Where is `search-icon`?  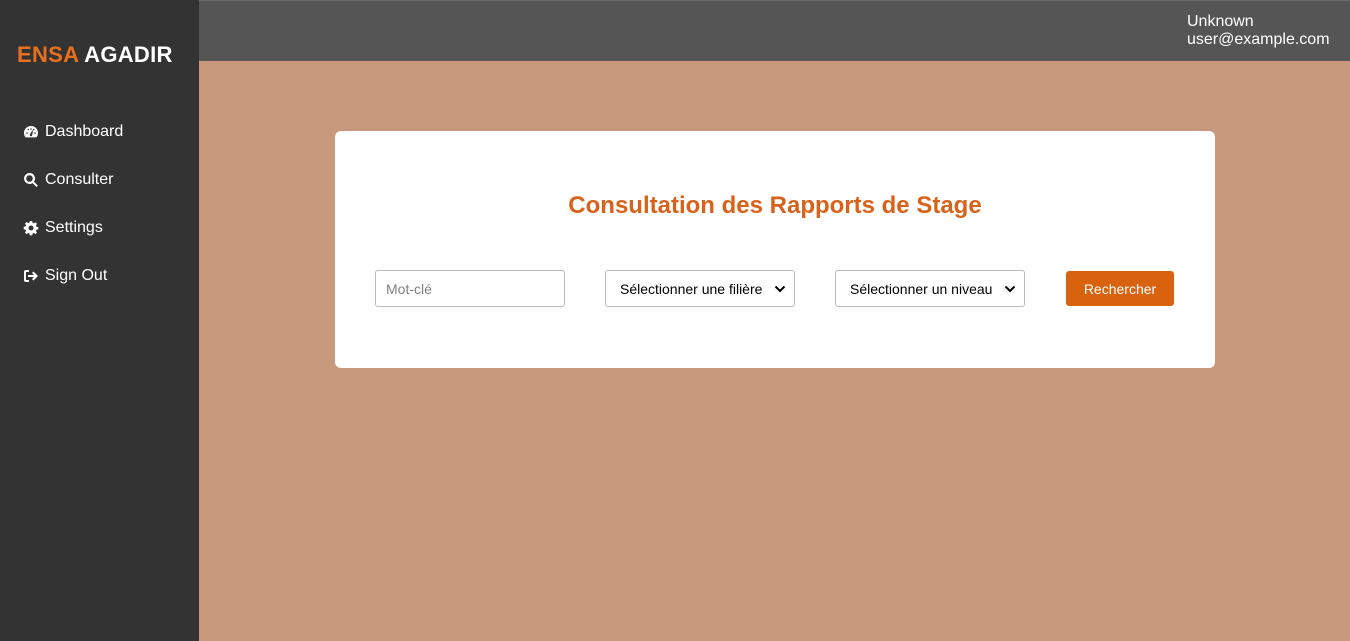 search-icon is located at coordinates (31, 179).